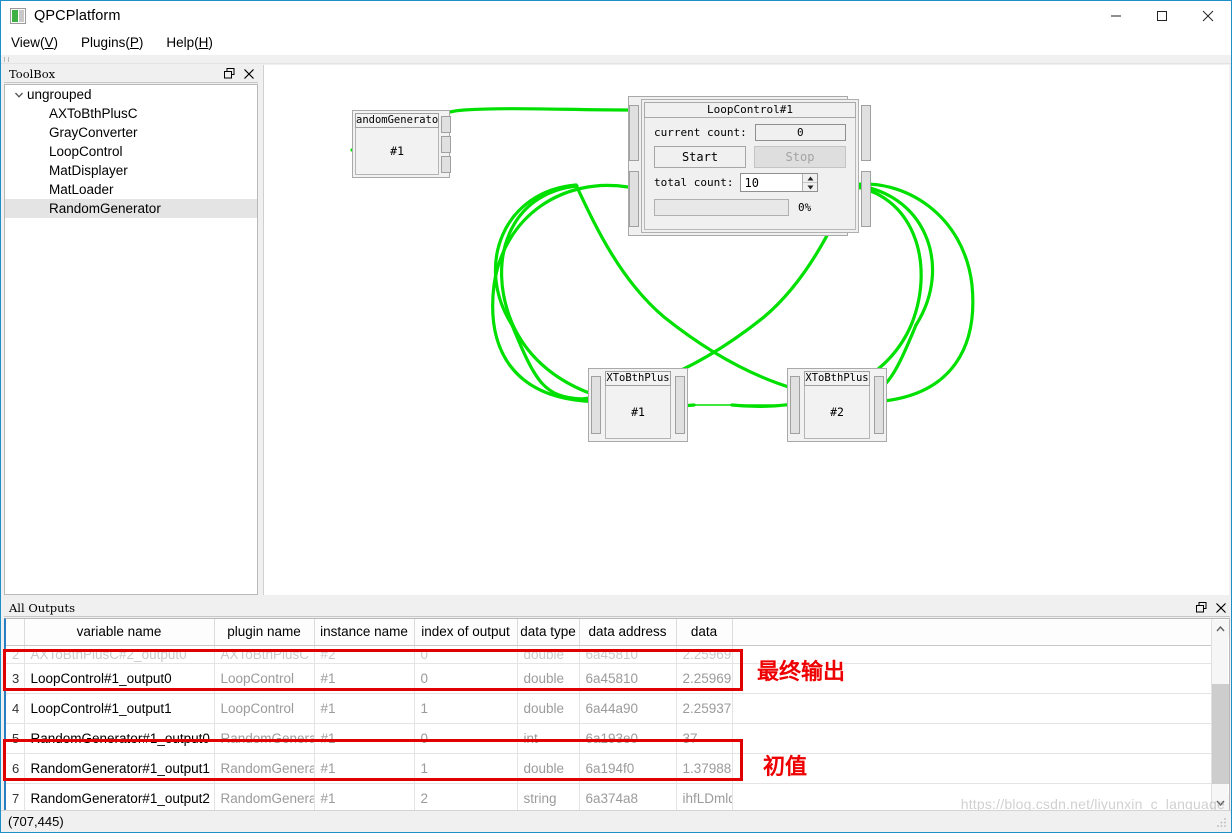 This screenshot has width=1232, height=833. Describe the element at coordinates (628, 632) in the screenshot. I see `col-data-address: data address` at that location.